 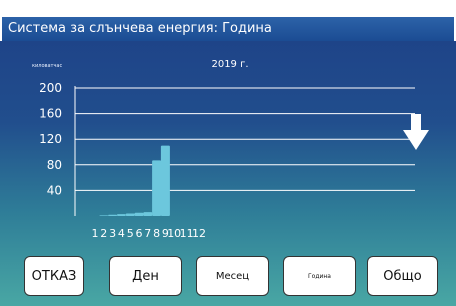 I want to click on y-tick-label: 80, so click(x=54, y=165).